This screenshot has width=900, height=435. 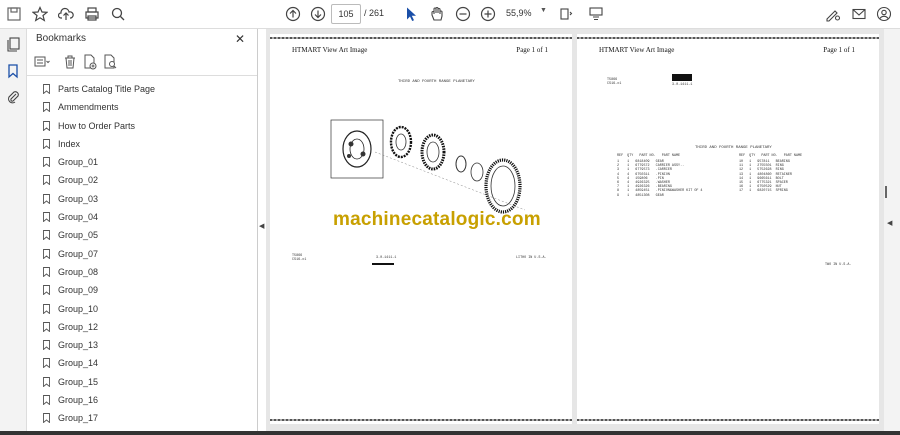 I want to click on find-bookmark-icon, so click(x=110, y=62).